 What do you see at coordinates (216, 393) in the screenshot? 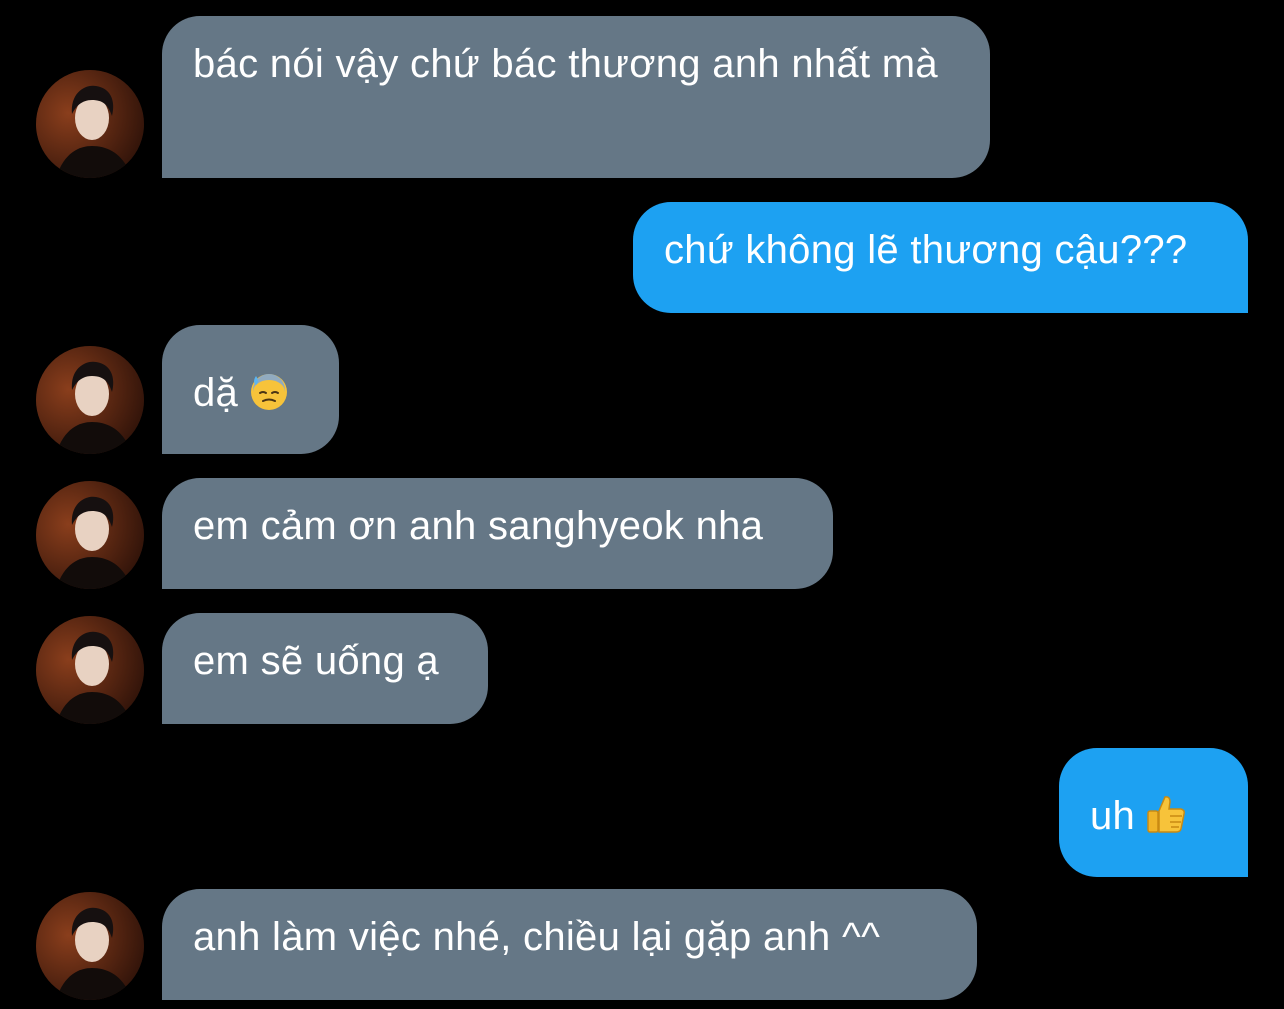
I see `message-text: dặ` at bounding box center [216, 393].